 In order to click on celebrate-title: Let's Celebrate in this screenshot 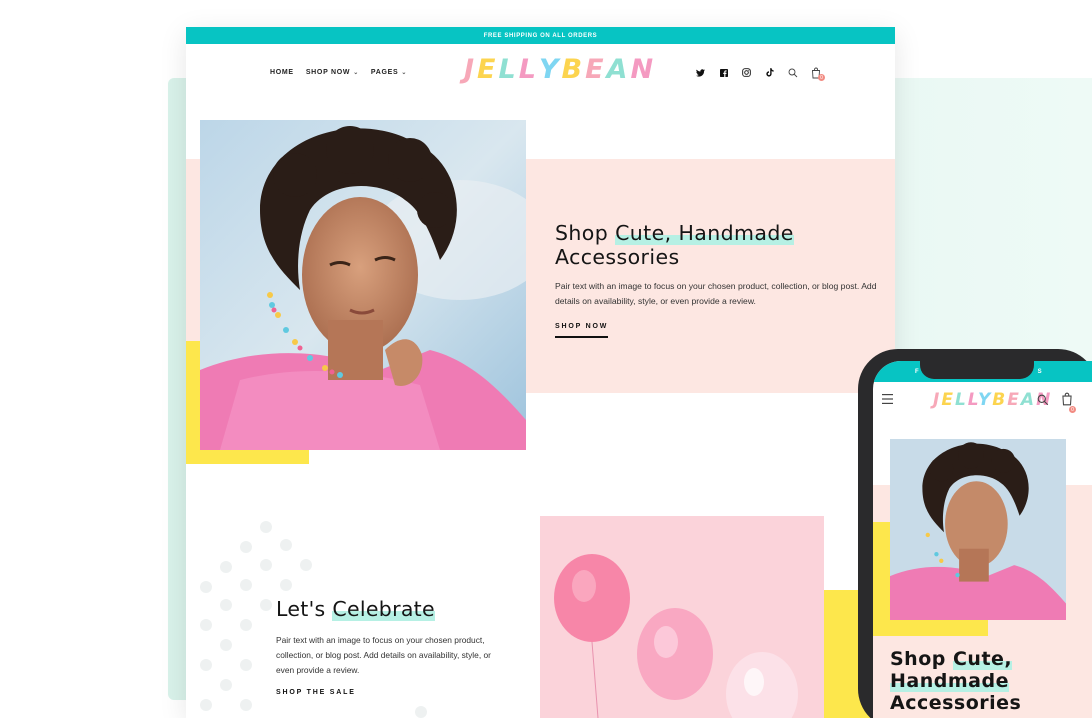, I will do `click(386, 609)`.